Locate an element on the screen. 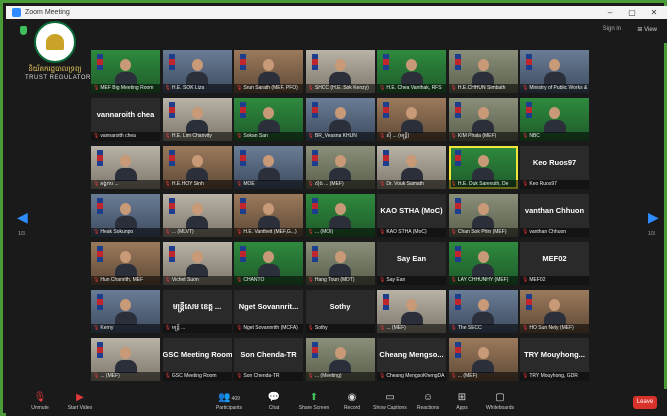 The image size is (667, 416). participants-button: 👥409 Participants is located at coordinates (229, 401).